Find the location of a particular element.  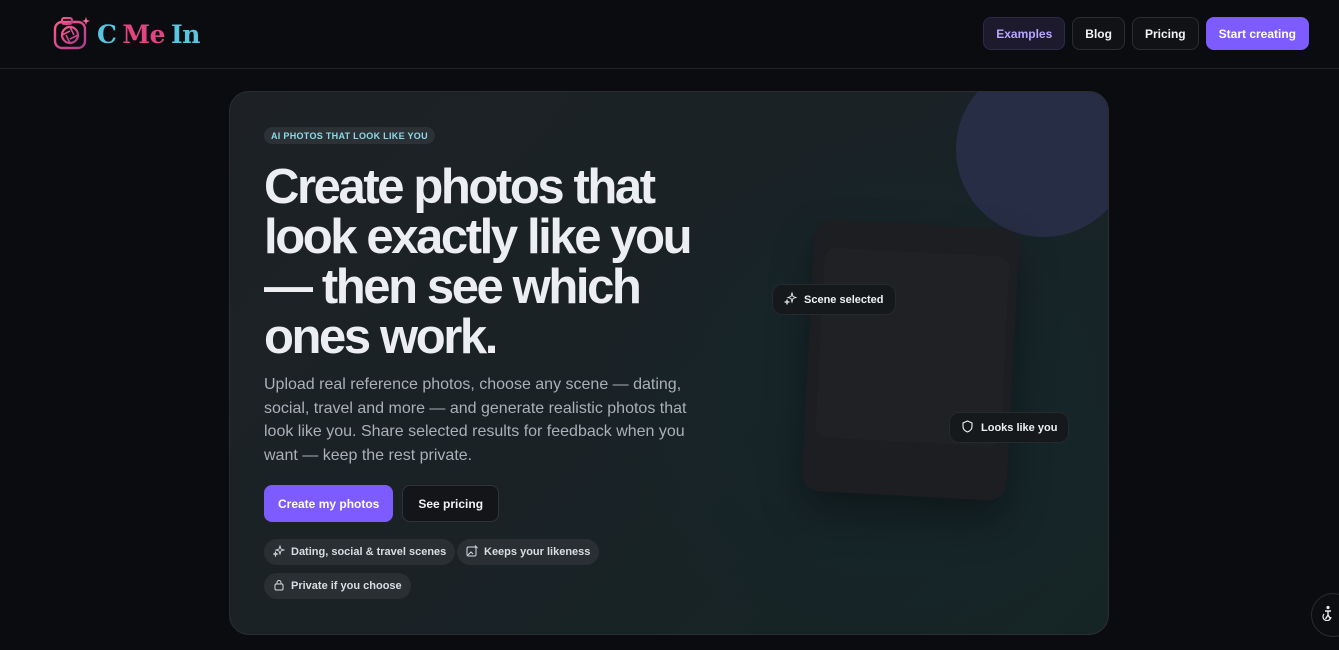

see-pricing-button: See pricing is located at coordinates (451, 503).